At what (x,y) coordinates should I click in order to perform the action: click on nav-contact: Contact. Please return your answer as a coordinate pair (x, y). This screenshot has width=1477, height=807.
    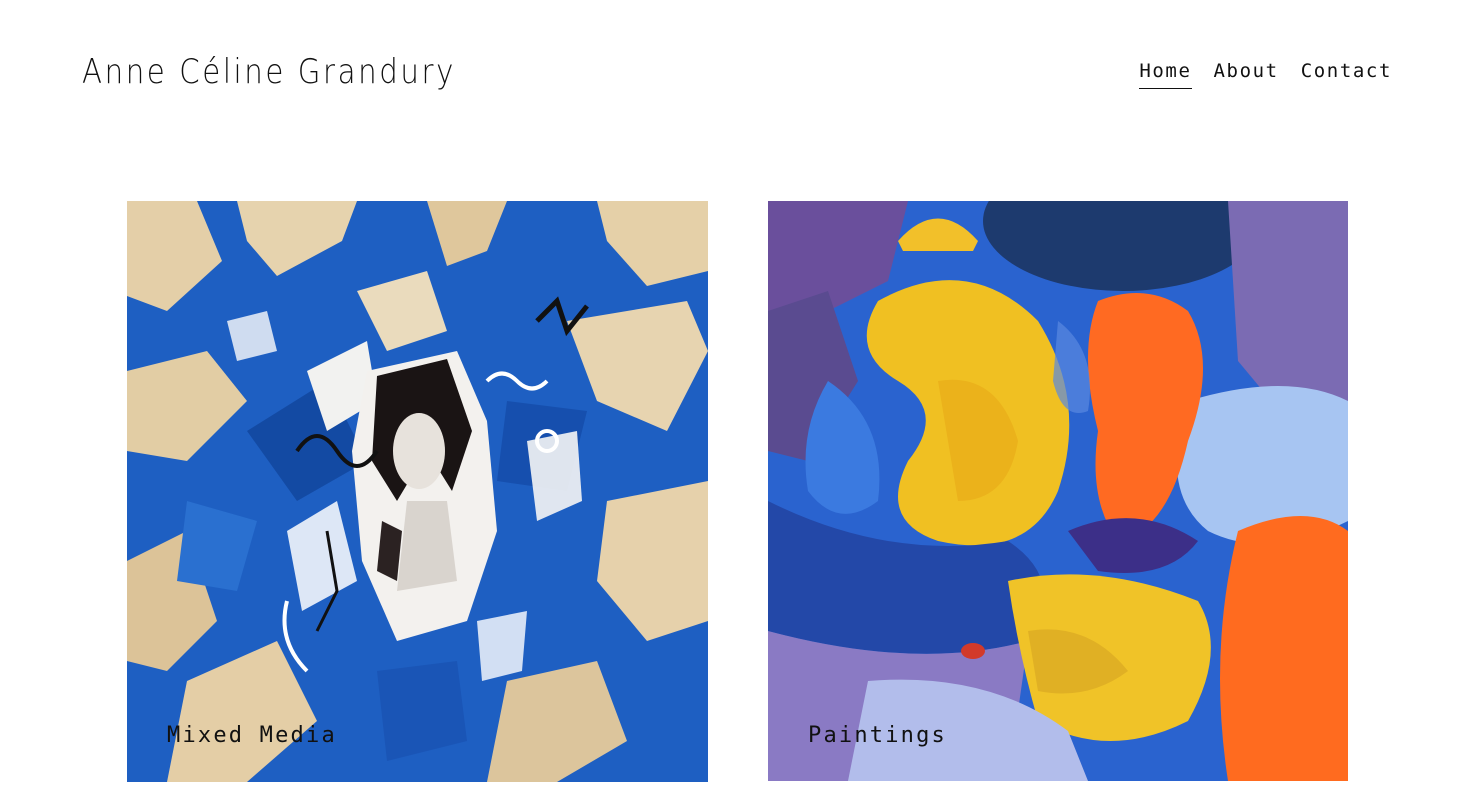
    Looking at the image, I should click on (1346, 74).